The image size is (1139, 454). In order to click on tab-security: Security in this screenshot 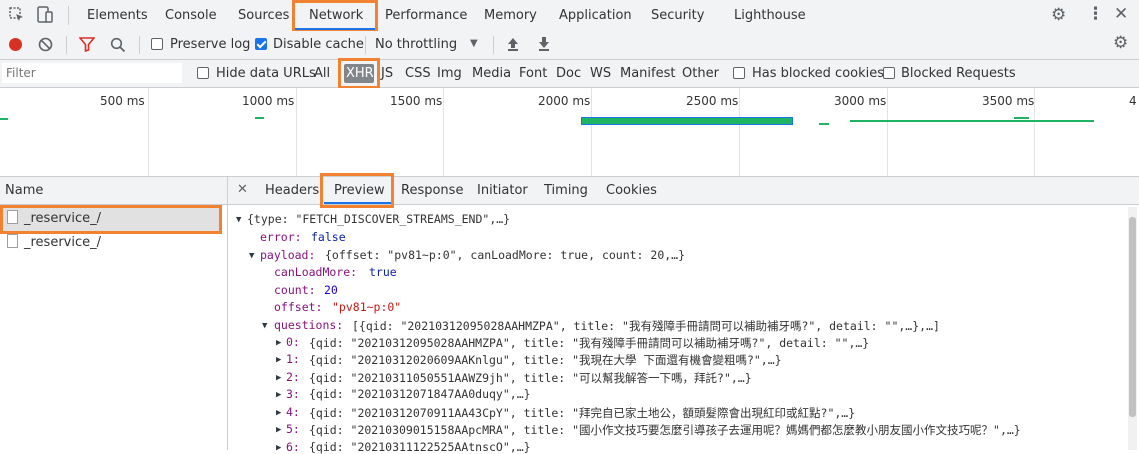, I will do `click(677, 15)`.